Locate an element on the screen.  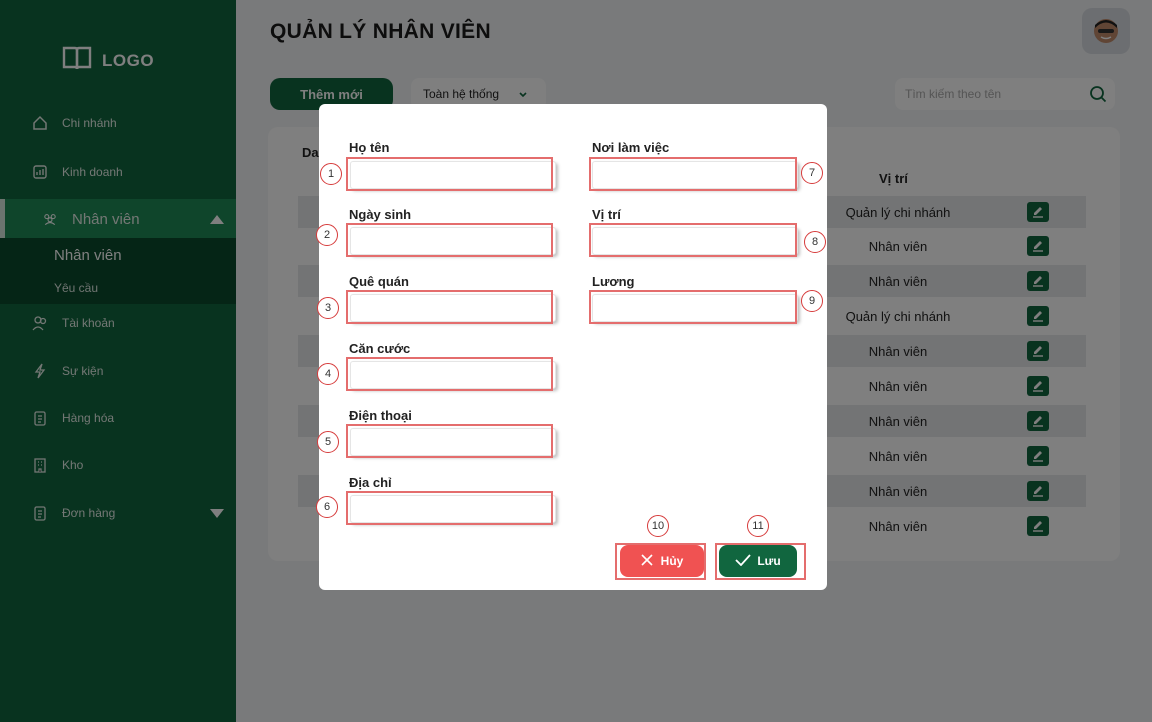
annotation-badge: 2 is located at coordinates (327, 235).